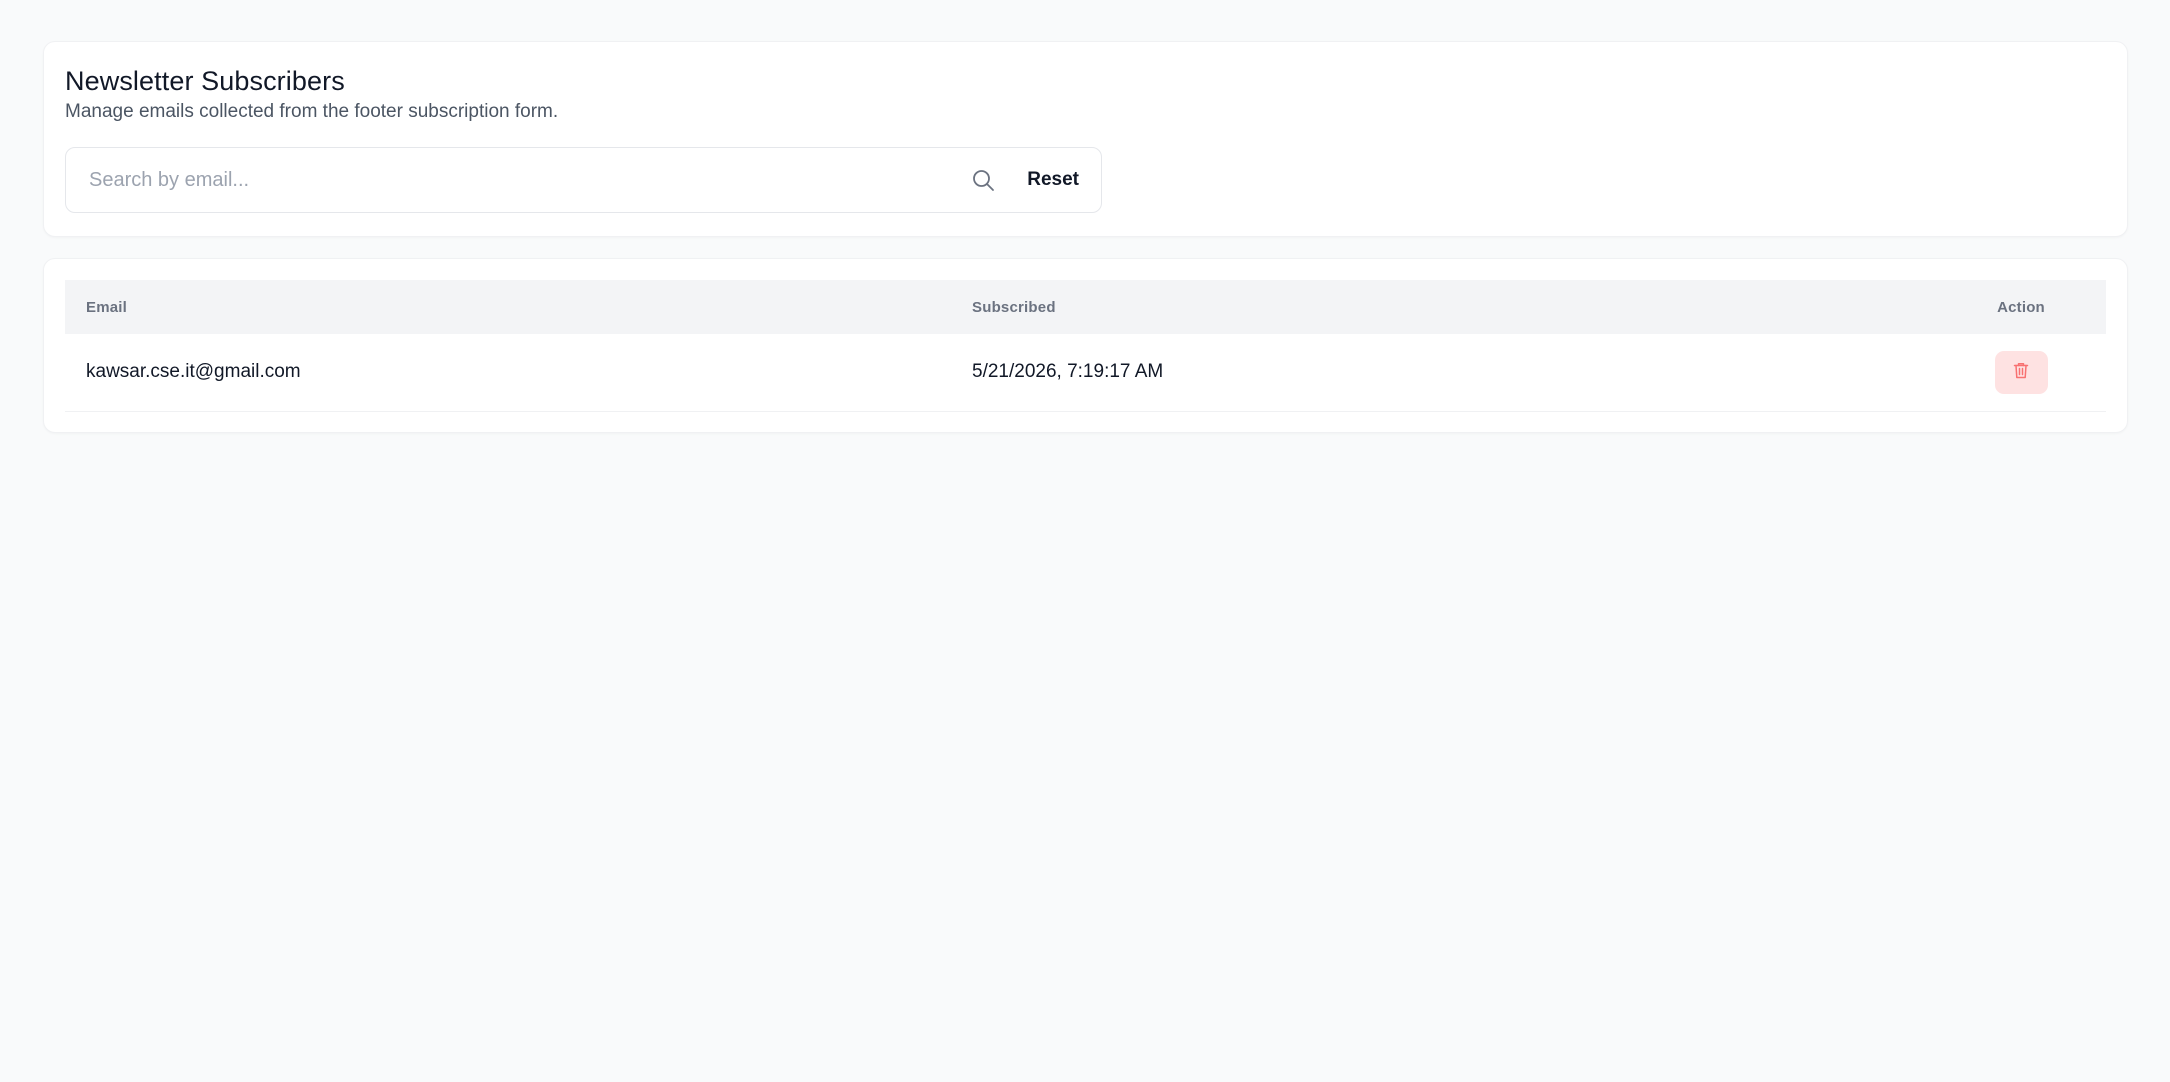  What do you see at coordinates (1068, 372) in the screenshot?
I see `cell-subscribed: 5/21/2026, 7:19:17 AM` at bounding box center [1068, 372].